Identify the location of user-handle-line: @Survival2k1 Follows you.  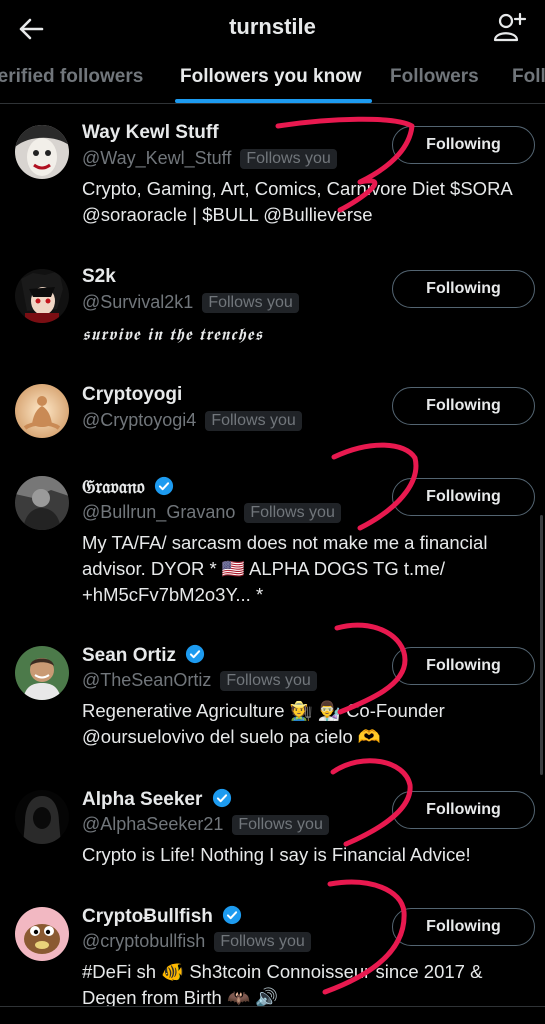
(190, 302).